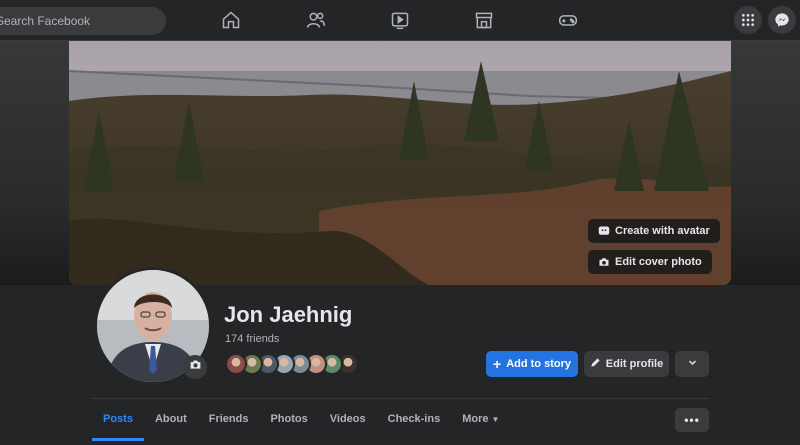  I want to click on avatar-icon, so click(604, 231).